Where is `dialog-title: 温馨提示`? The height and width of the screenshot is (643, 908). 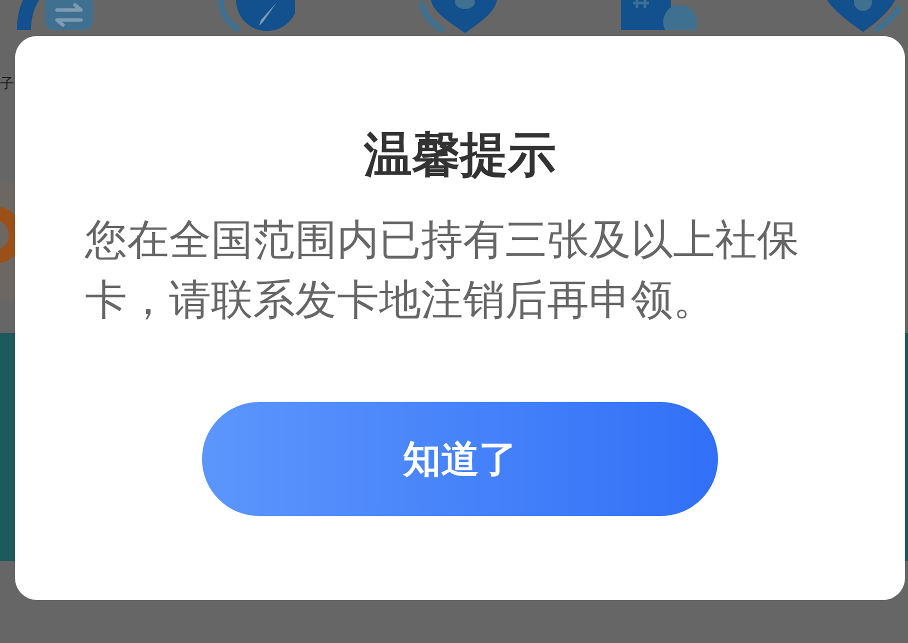 dialog-title: 温馨提示 is located at coordinates (460, 155).